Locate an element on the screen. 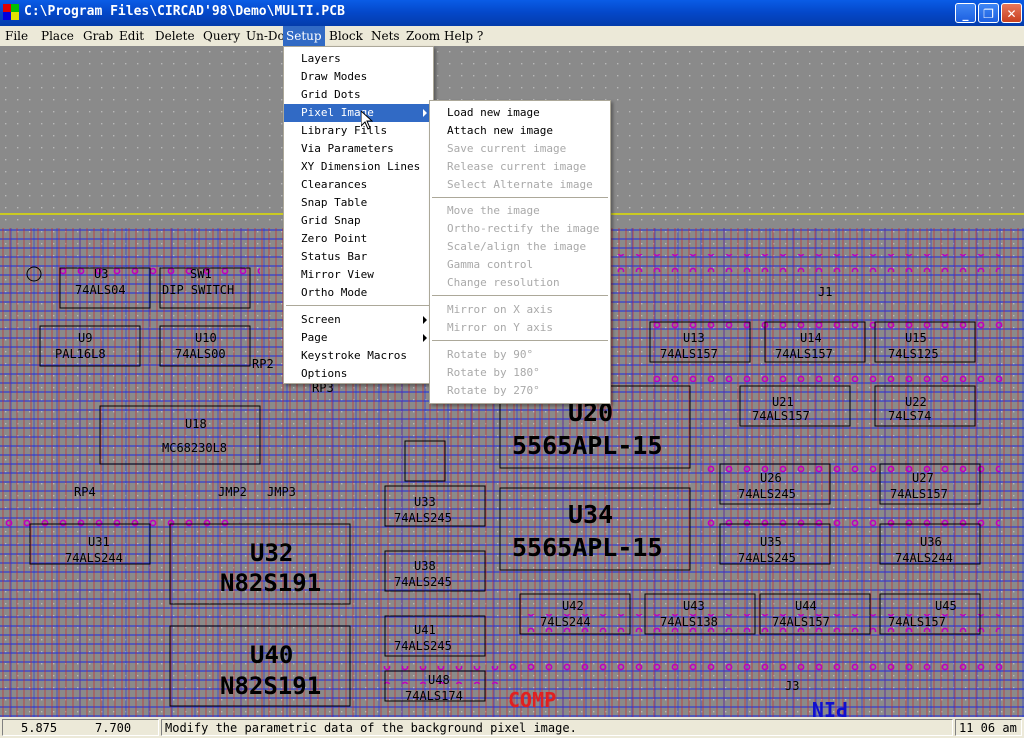  menu-item-ortho-mode: Ortho Mode is located at coordinates (358, 293).